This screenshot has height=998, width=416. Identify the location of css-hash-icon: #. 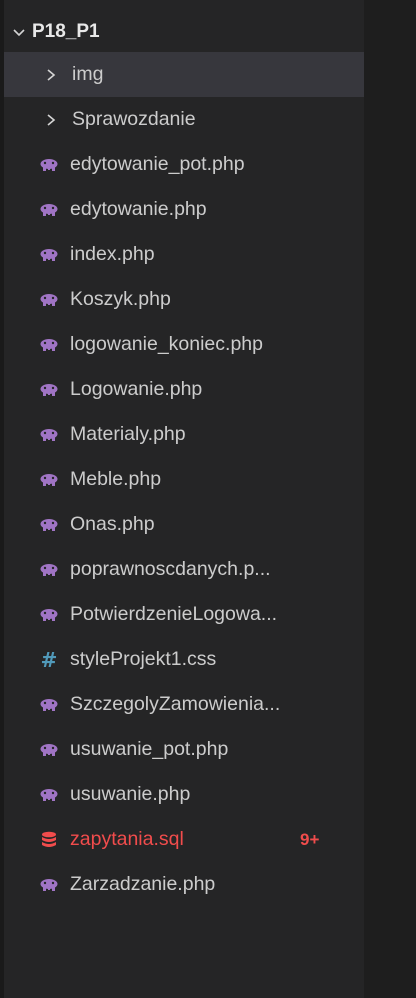
(49, 659).